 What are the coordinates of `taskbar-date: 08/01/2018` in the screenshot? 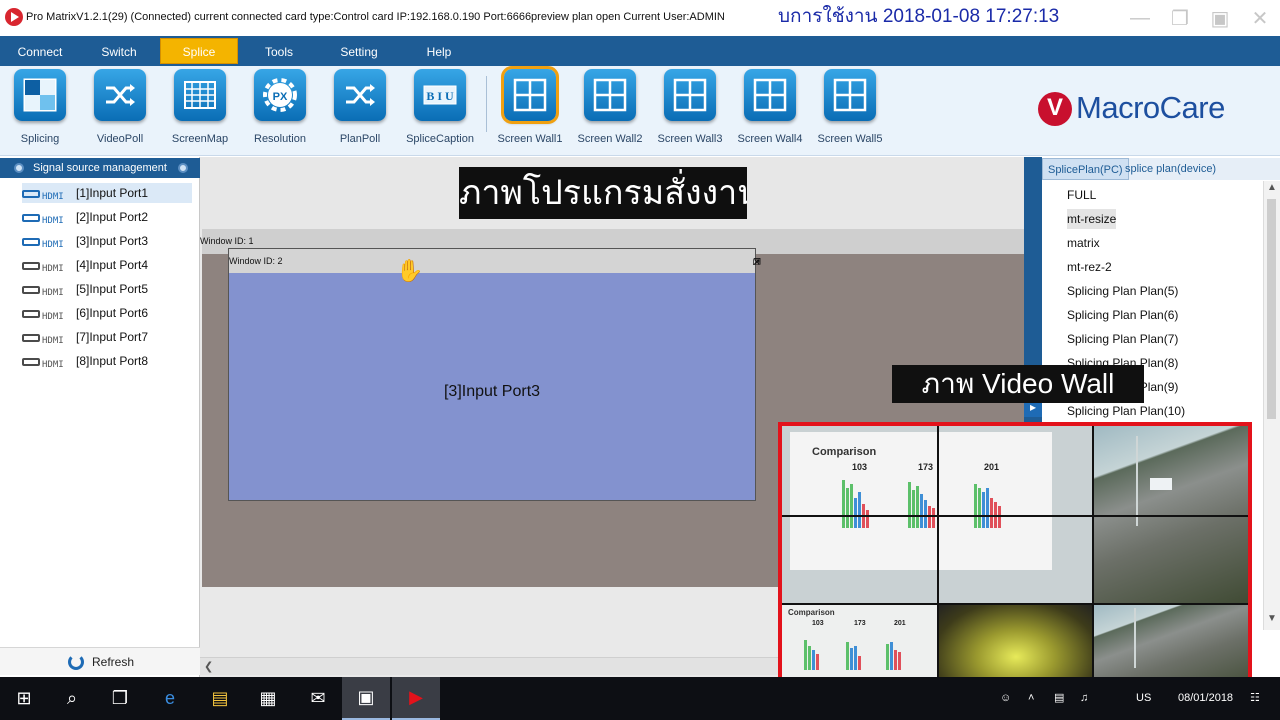 It's located at (1205, 698).